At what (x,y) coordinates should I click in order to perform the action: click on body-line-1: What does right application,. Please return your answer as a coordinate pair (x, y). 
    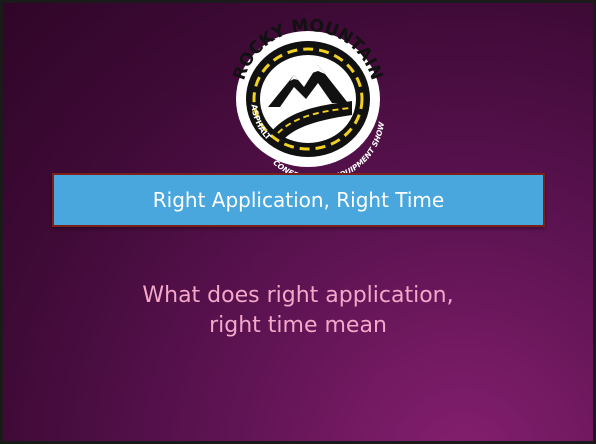
    Looking at the image, I should click on (298, 295).